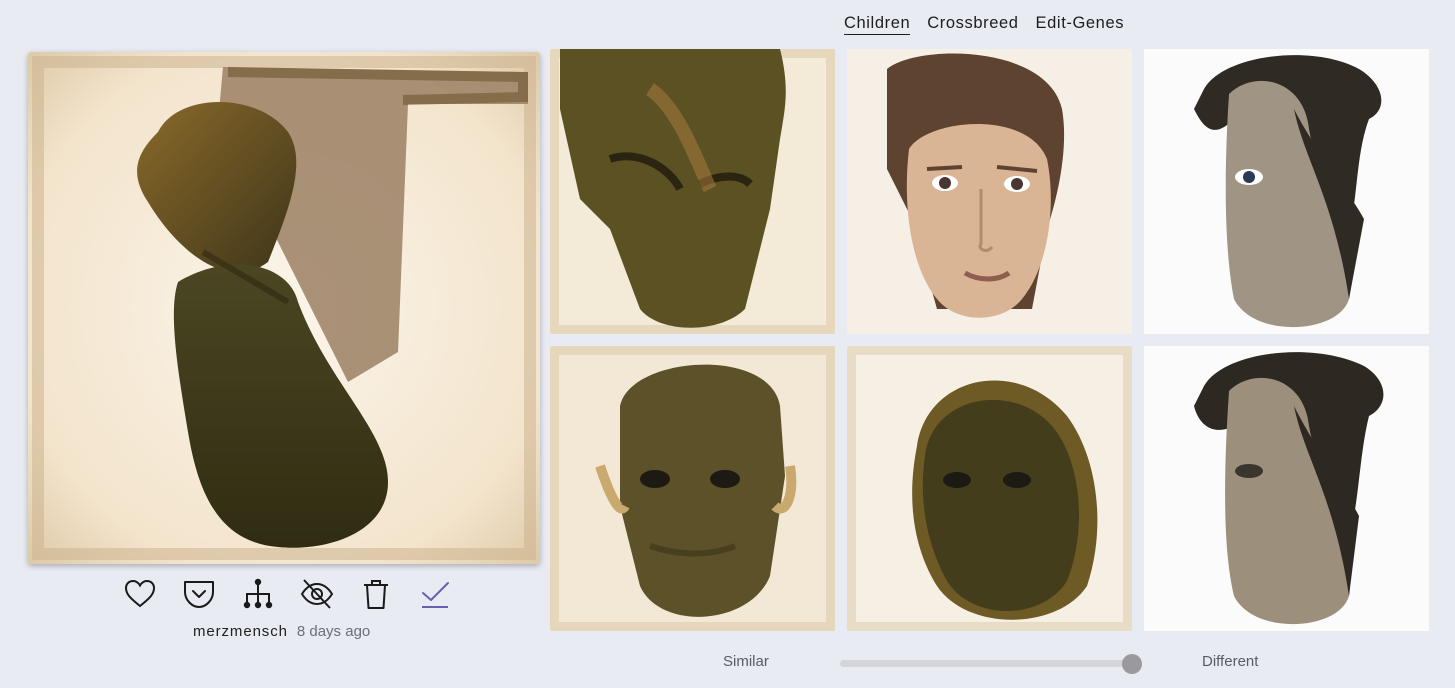 This screenshot has width=1455, height=688. What do you see at coordinates (287, 594) in the screenshot?
I see `action-bar` at bounding box center [287, 594].